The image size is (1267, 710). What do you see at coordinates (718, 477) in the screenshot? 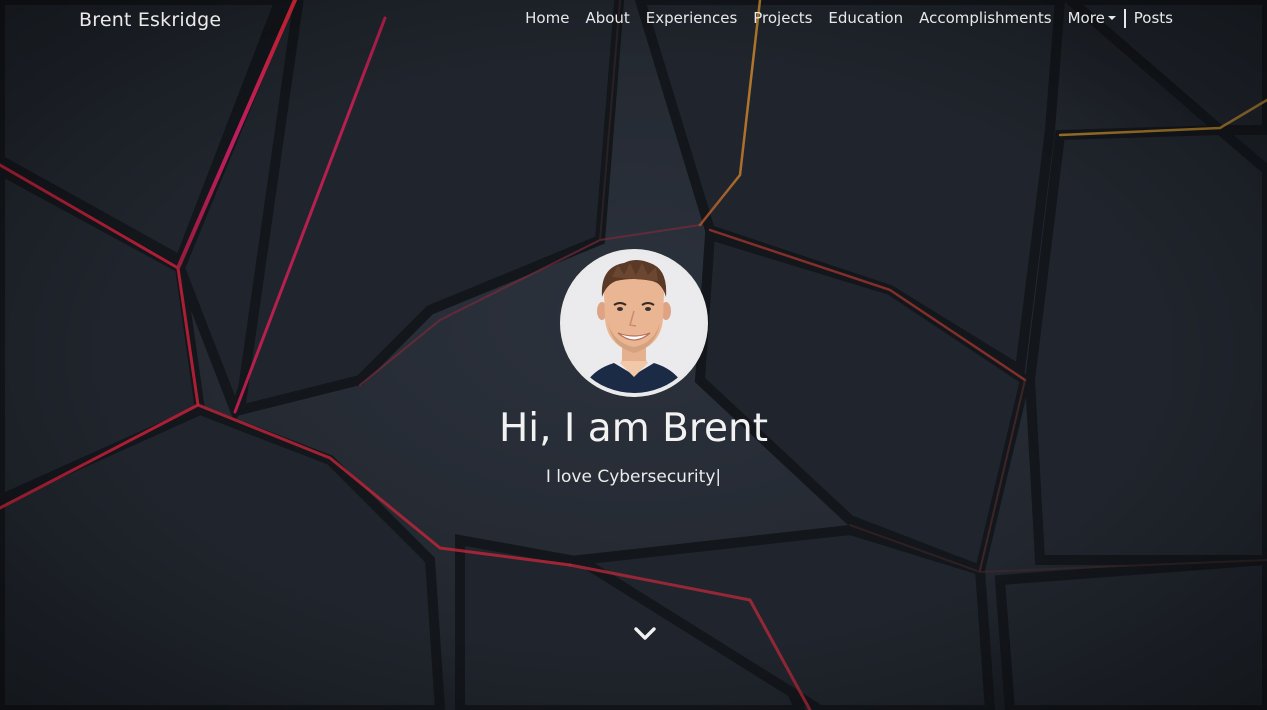
I see `typing-cursor: |` at bounding box center [718, 477].